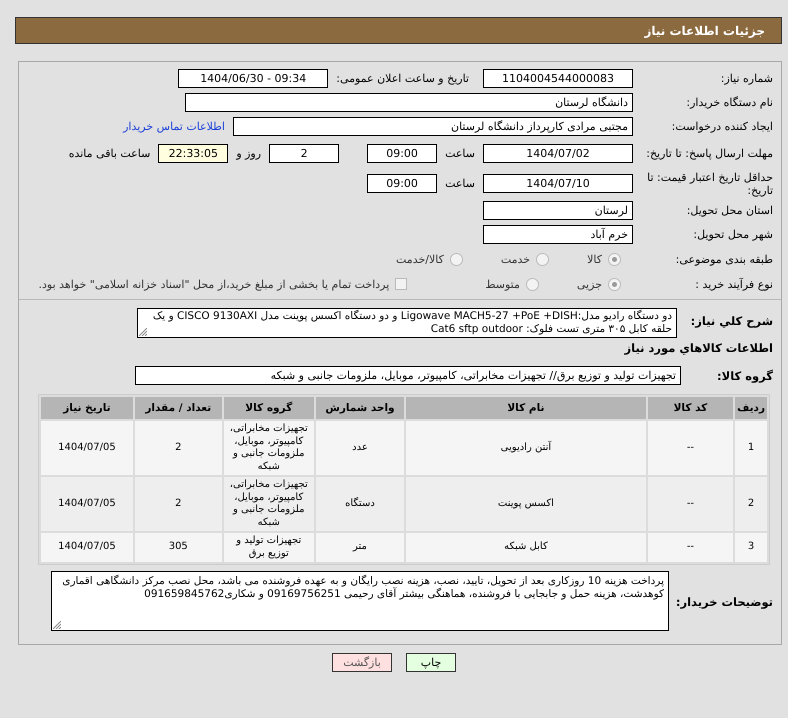 The image size is (788, 718). Describe the element at coordinates (502, 284) in the screenshot. I see `radio-label: متوسط` at that location.